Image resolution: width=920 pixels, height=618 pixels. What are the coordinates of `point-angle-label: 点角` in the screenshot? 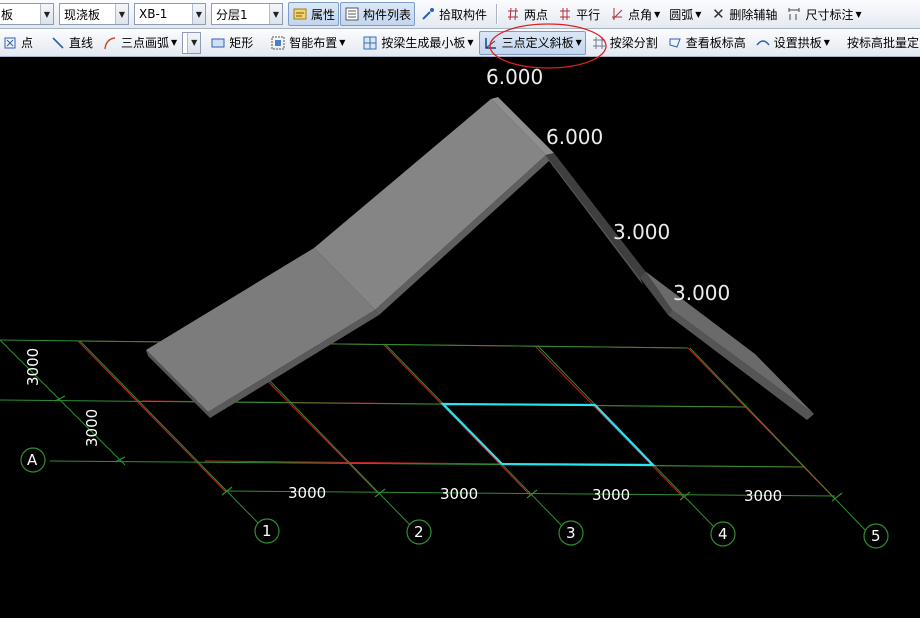 It's located at (640, 14).